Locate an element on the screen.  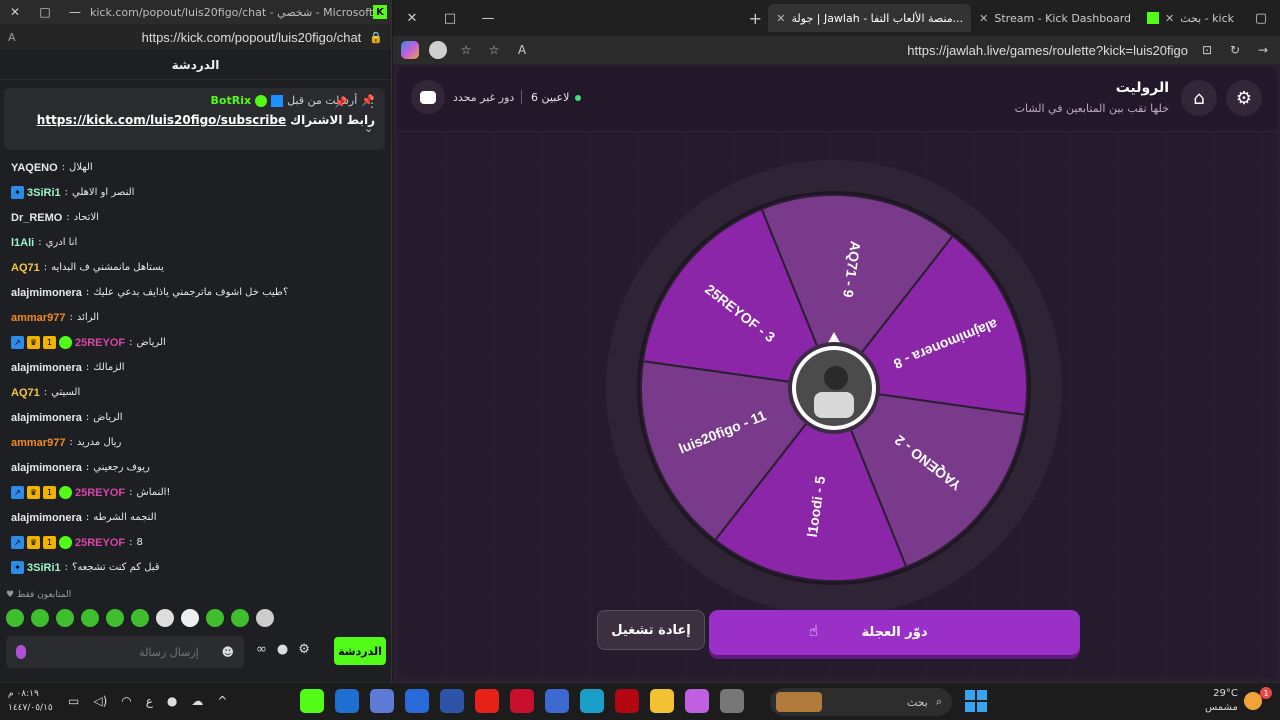
tab-kick-search: ✕ بحث - kick is located at coordinates (1190, 18).